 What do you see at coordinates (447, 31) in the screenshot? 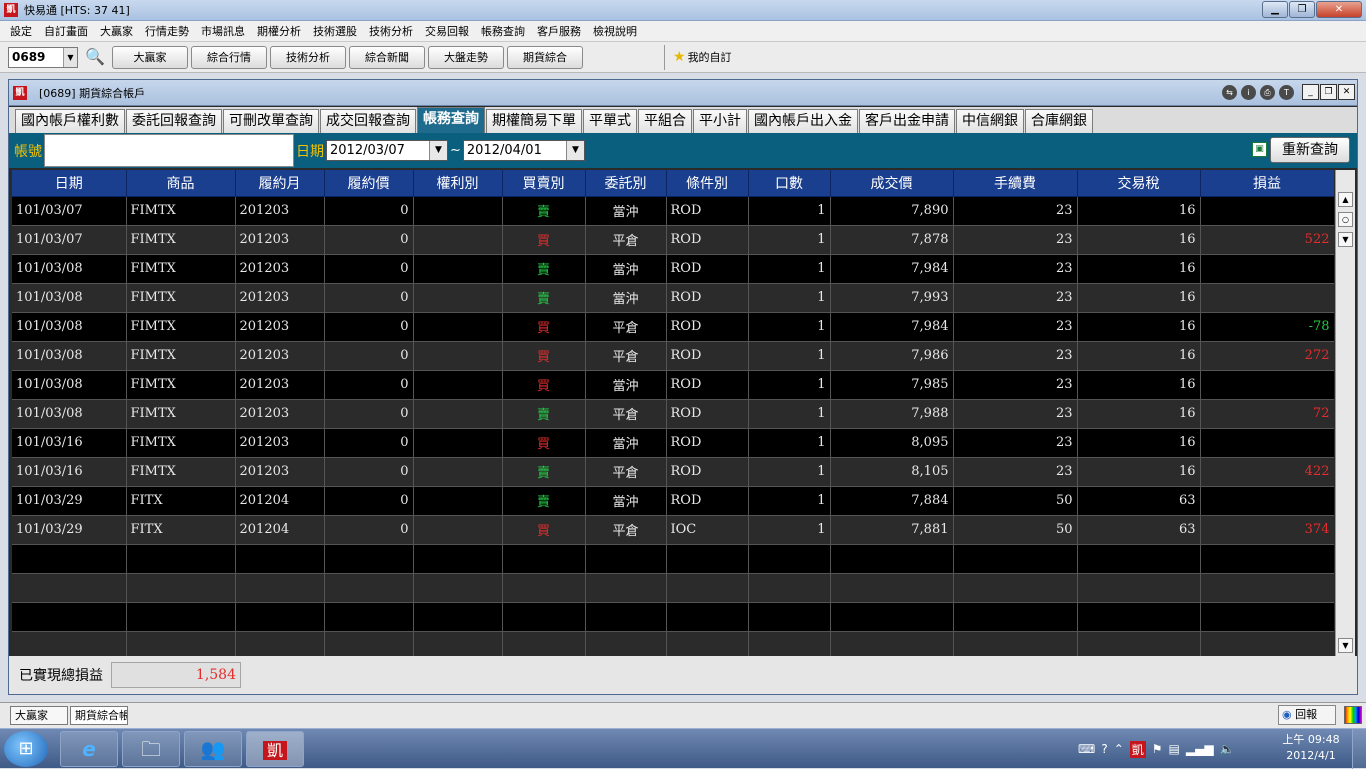
I see `menu-item-8: 交易回報` at bounding box center [447, 31].